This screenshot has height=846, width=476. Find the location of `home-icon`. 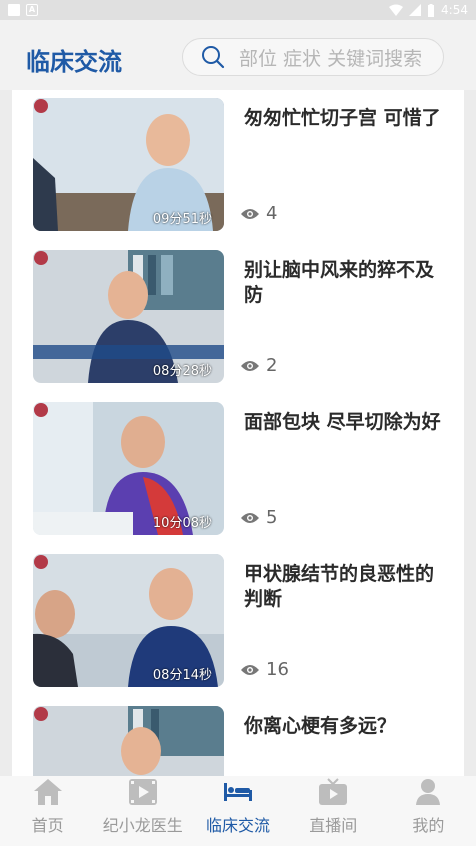

home-icon is located at coordinates (47, 792).